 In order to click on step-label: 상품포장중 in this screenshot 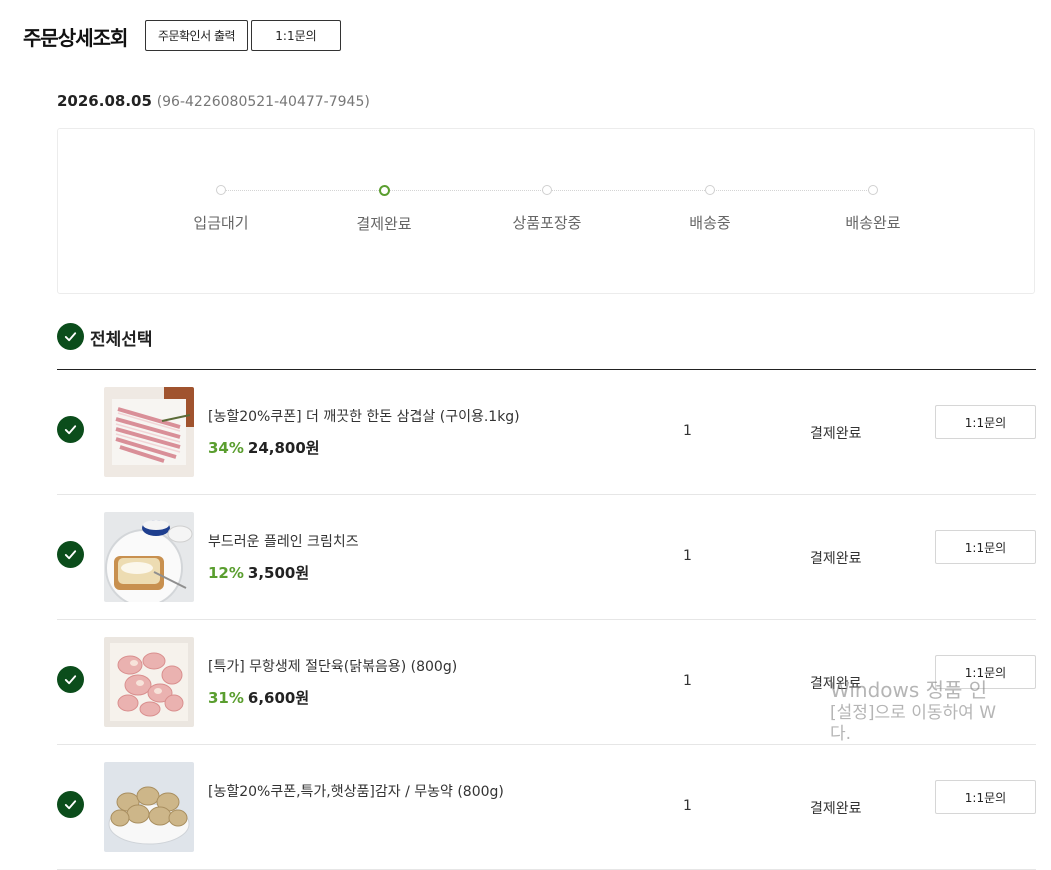, I will do `click(547, 223)`.